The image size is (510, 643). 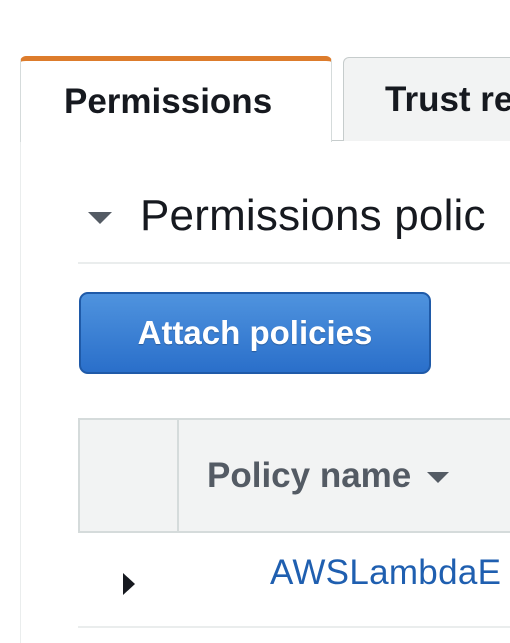 I want to click on policy-name-link: AWSLambdaE, so click(x=385, y=573).